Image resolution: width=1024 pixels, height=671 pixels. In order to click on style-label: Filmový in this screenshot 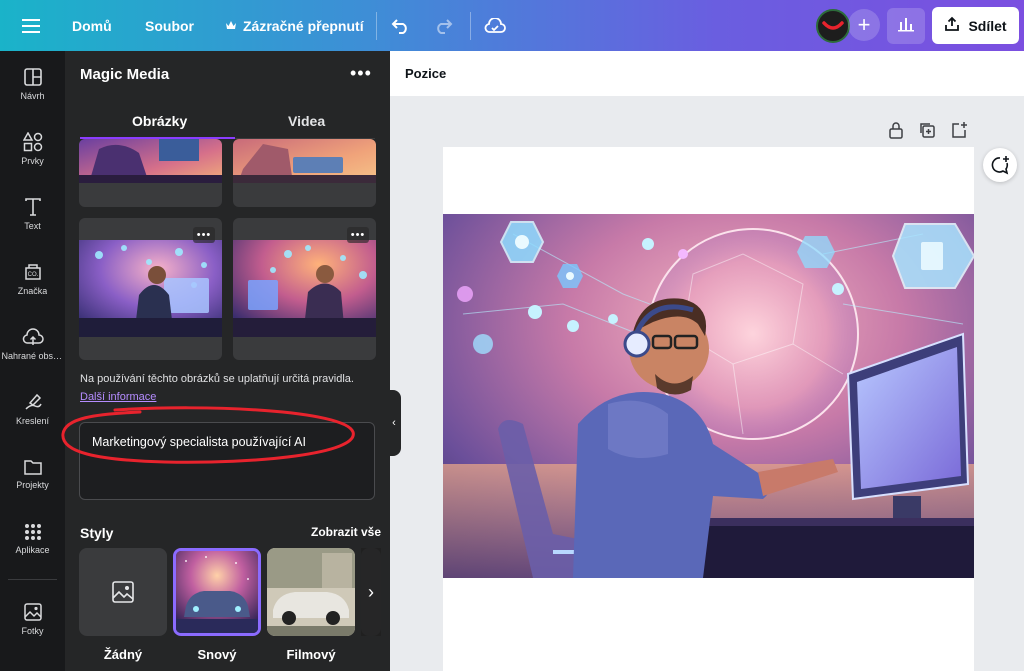, I will do `click(311, 654)`.